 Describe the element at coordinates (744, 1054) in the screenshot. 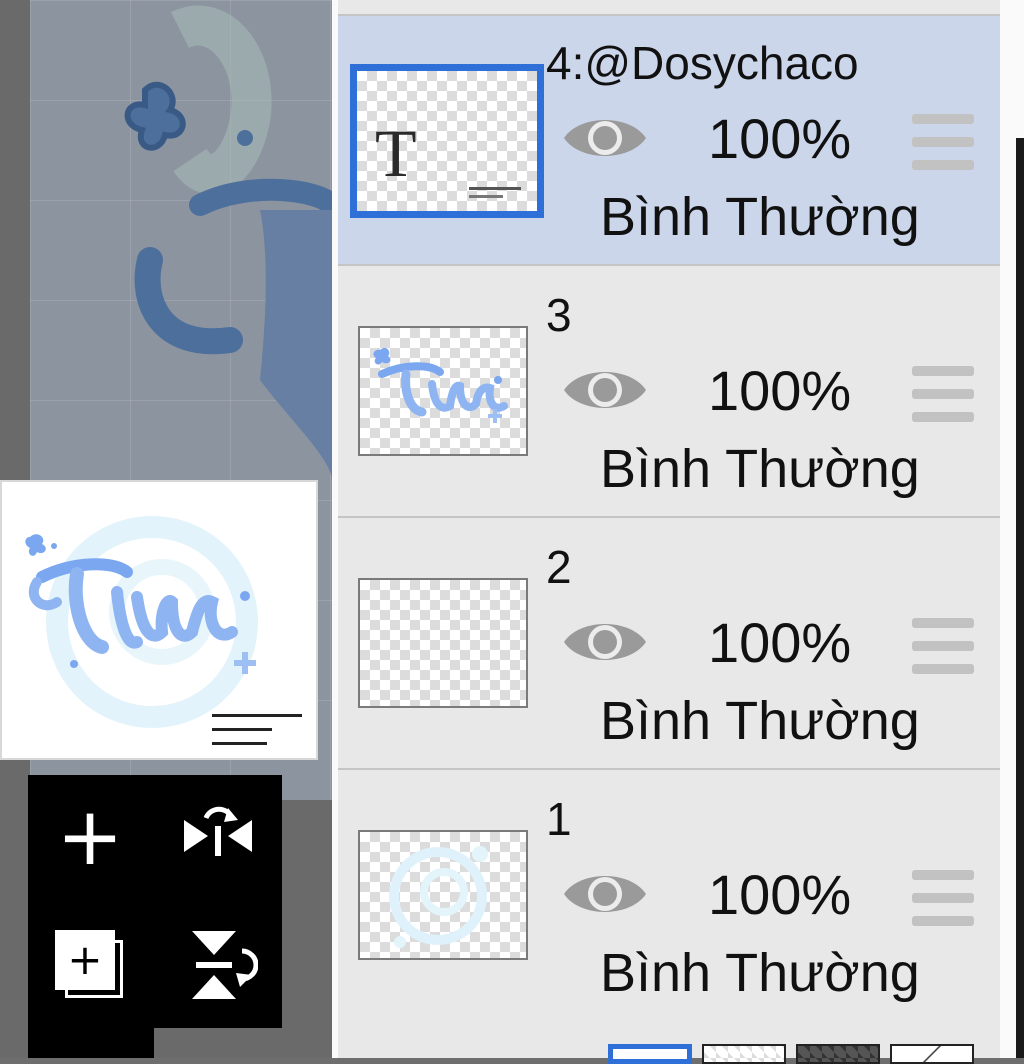

I see `background-transparent-swatch` at that location.